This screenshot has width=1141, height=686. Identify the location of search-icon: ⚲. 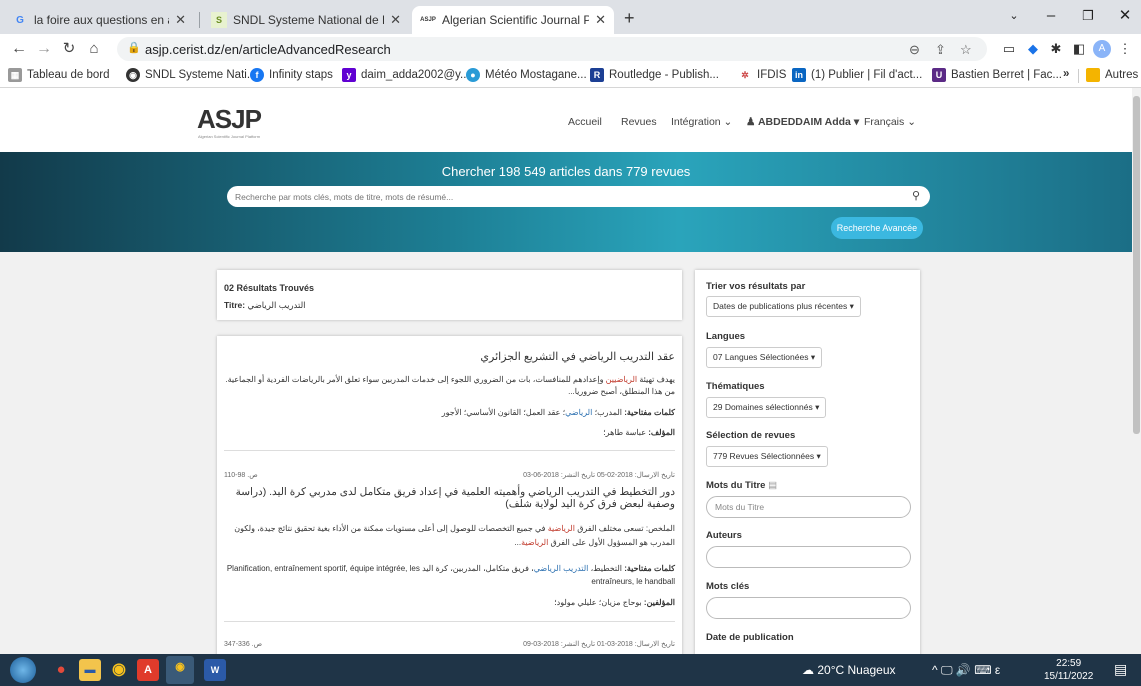
(916, 195).